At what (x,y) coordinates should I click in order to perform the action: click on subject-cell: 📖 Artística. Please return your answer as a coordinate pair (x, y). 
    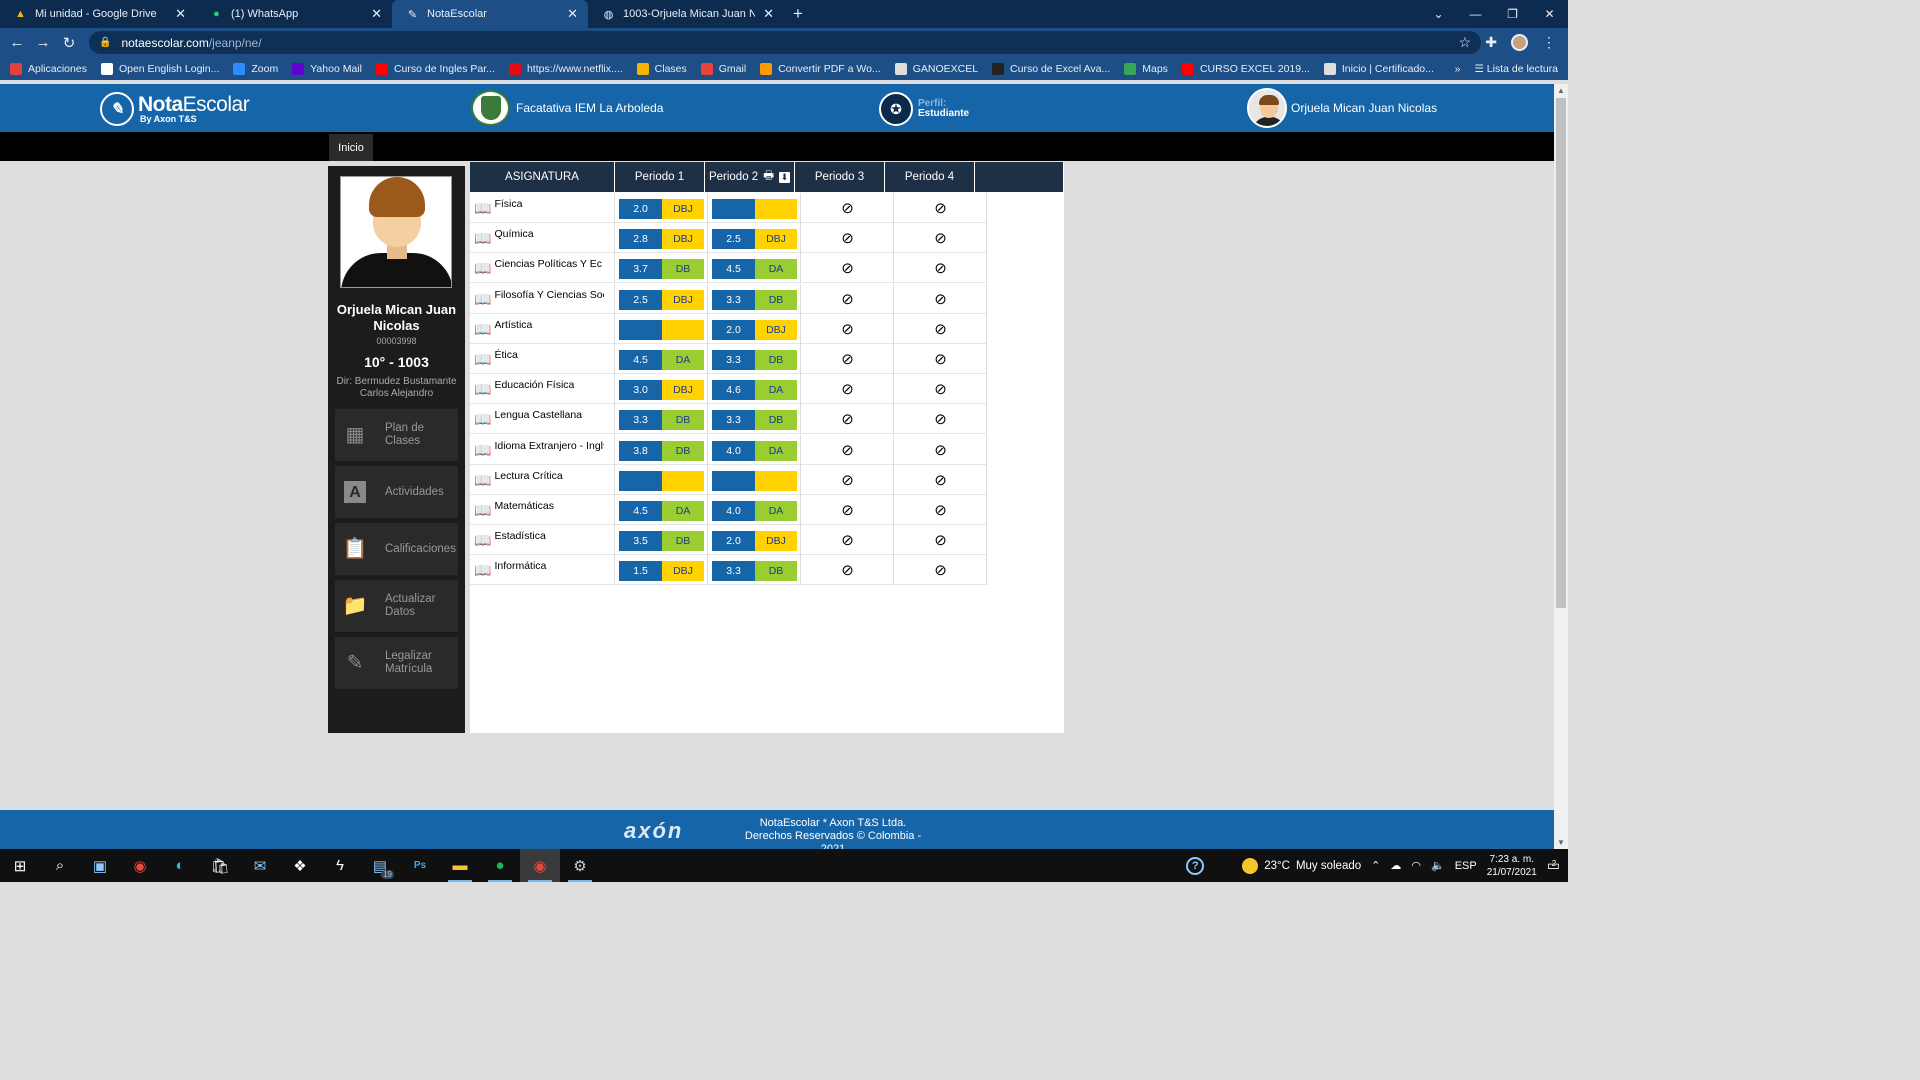
    Looking at the image, I should click on (542, 328).